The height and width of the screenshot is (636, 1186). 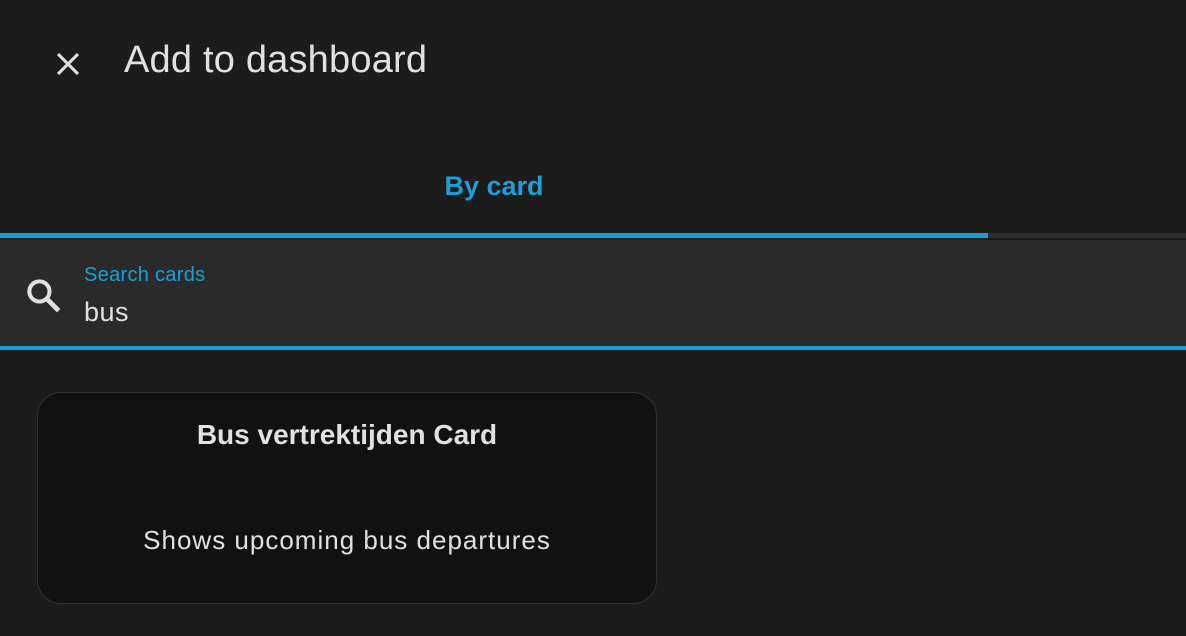 What do you see at coordinates (44, 296) in the screenshot?
I see `search-icon` at bounding box center [44, 296].